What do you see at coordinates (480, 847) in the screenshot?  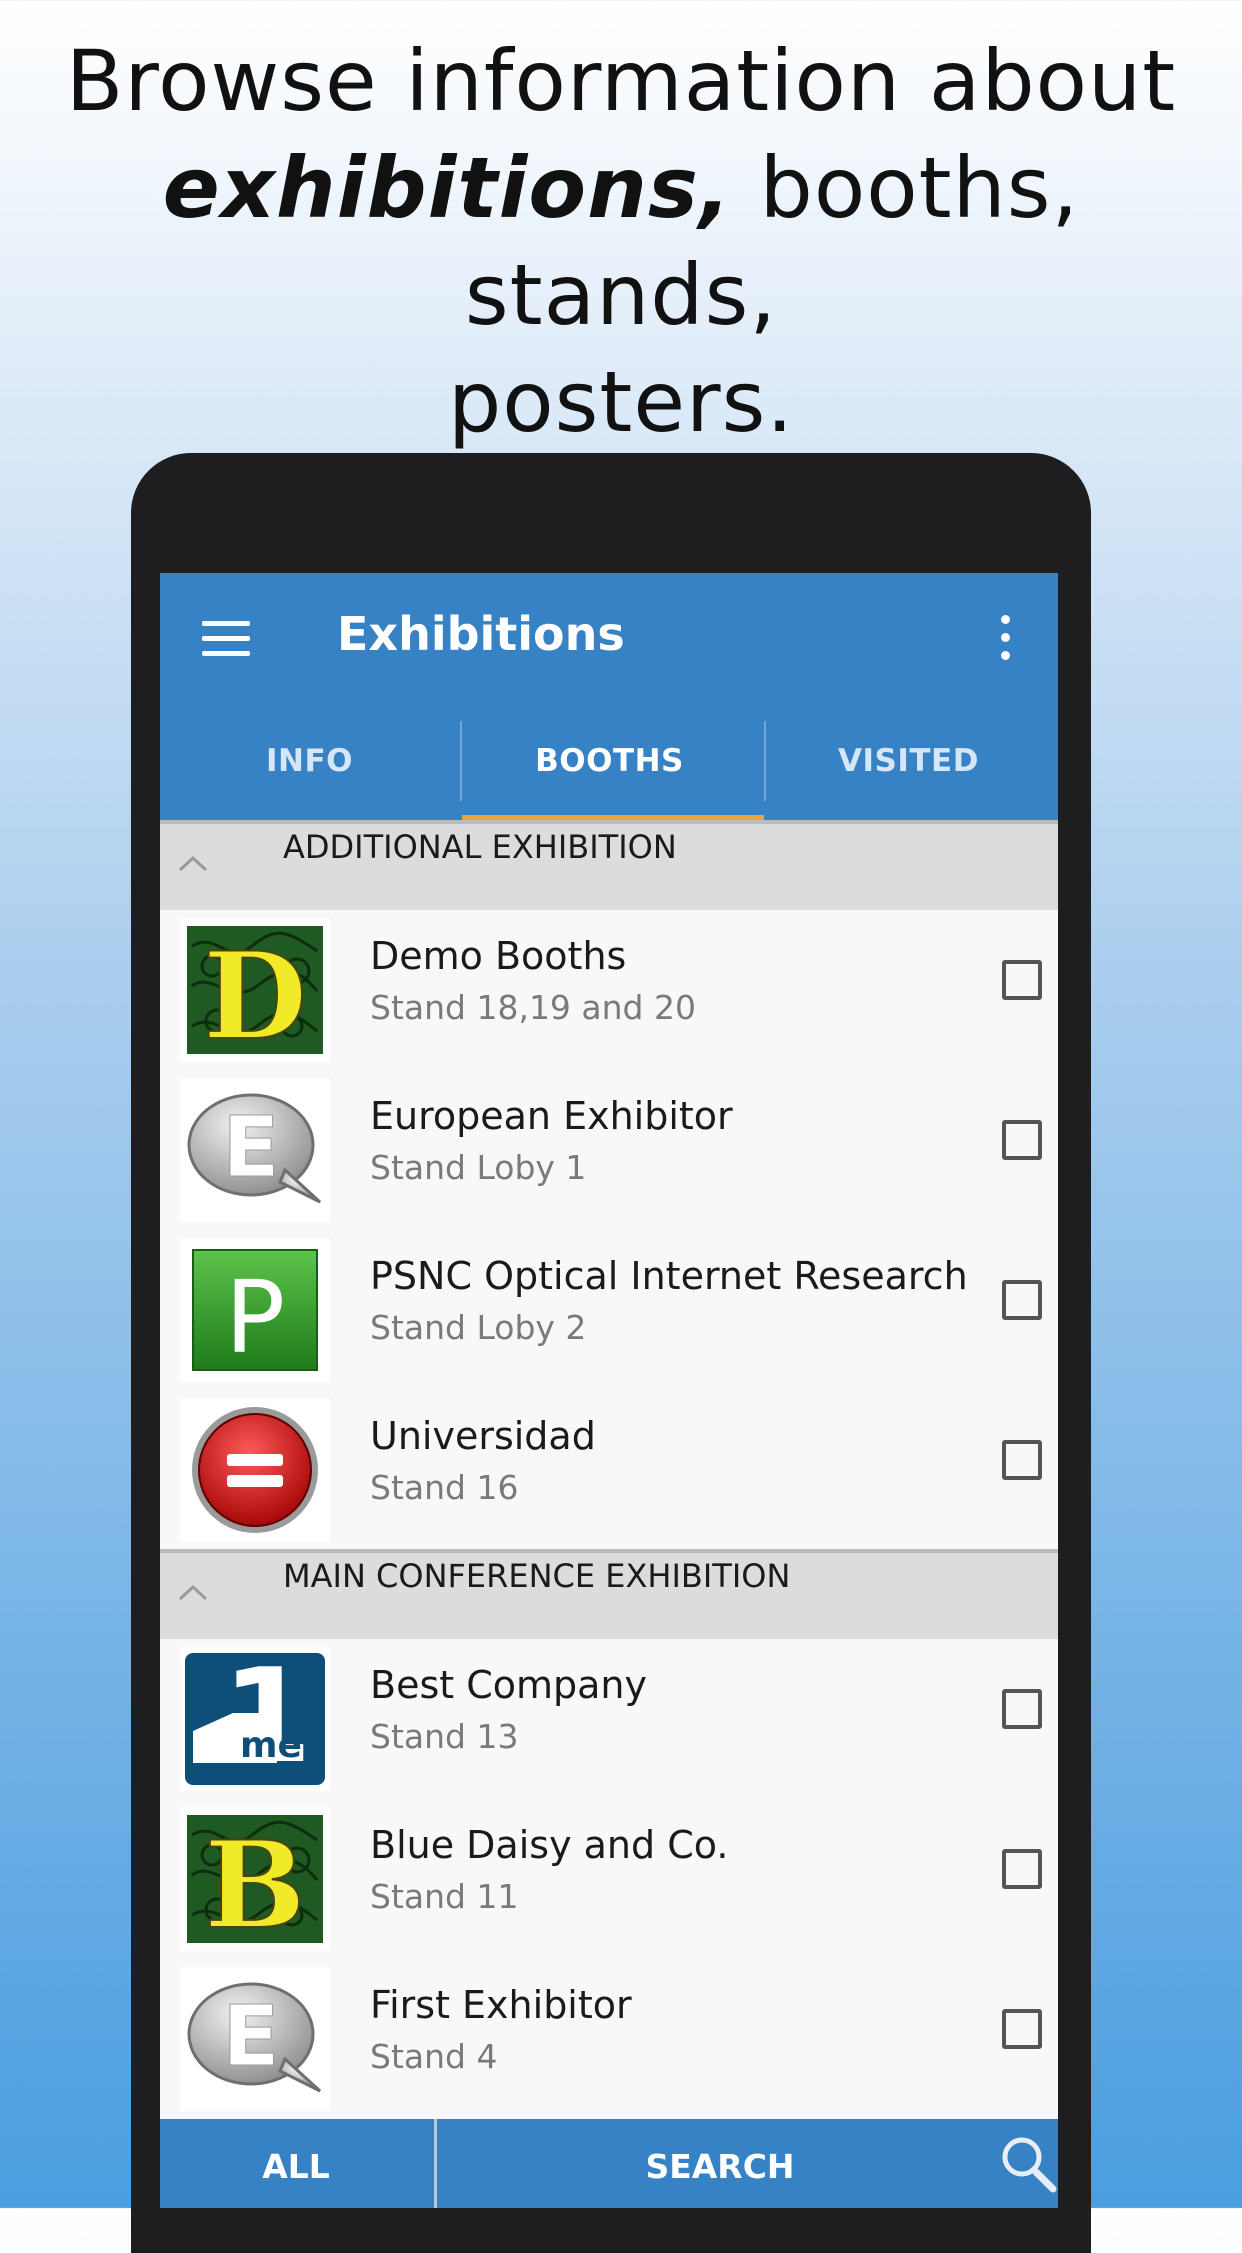 I see `section-label: ADDITIONAL EXHIBITION` at bounding box center [480, 847].